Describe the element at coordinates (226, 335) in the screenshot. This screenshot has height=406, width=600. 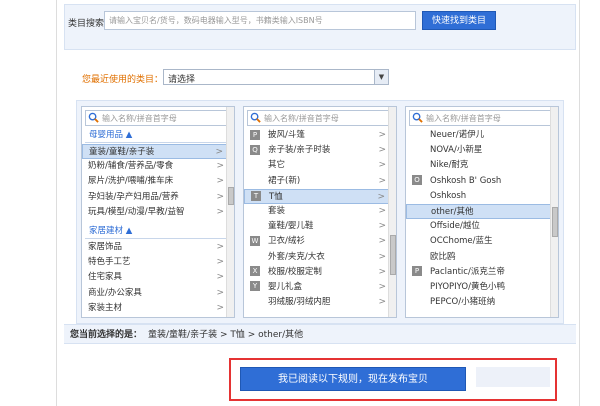
I see `current-selection-path: 童装/童鞋/亲子装 > T恤 > other/其他` at that location.